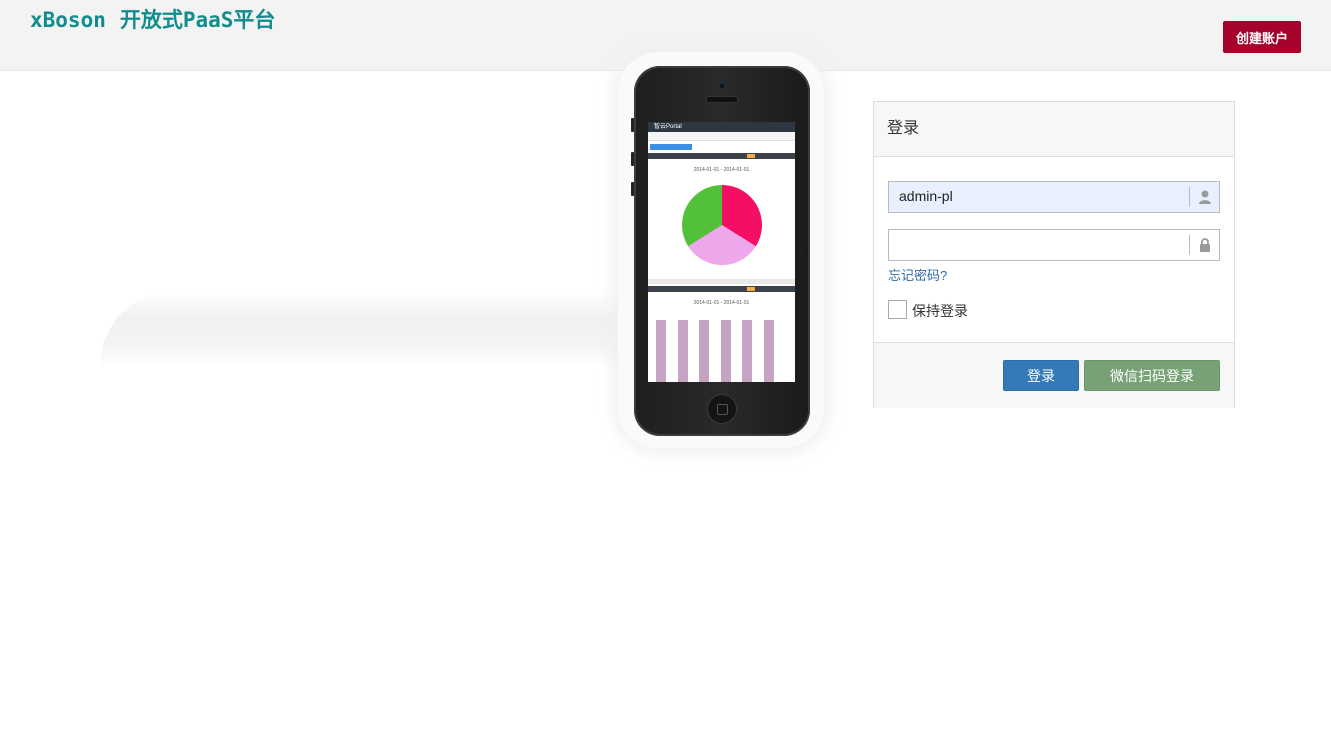 This screenshot has width=1331, height=744. What do you see at coordinates (197, 20) in the screenshot?
I see `brand-subtitle: 开放式PaaS平台` at bounding box center [197, 20].